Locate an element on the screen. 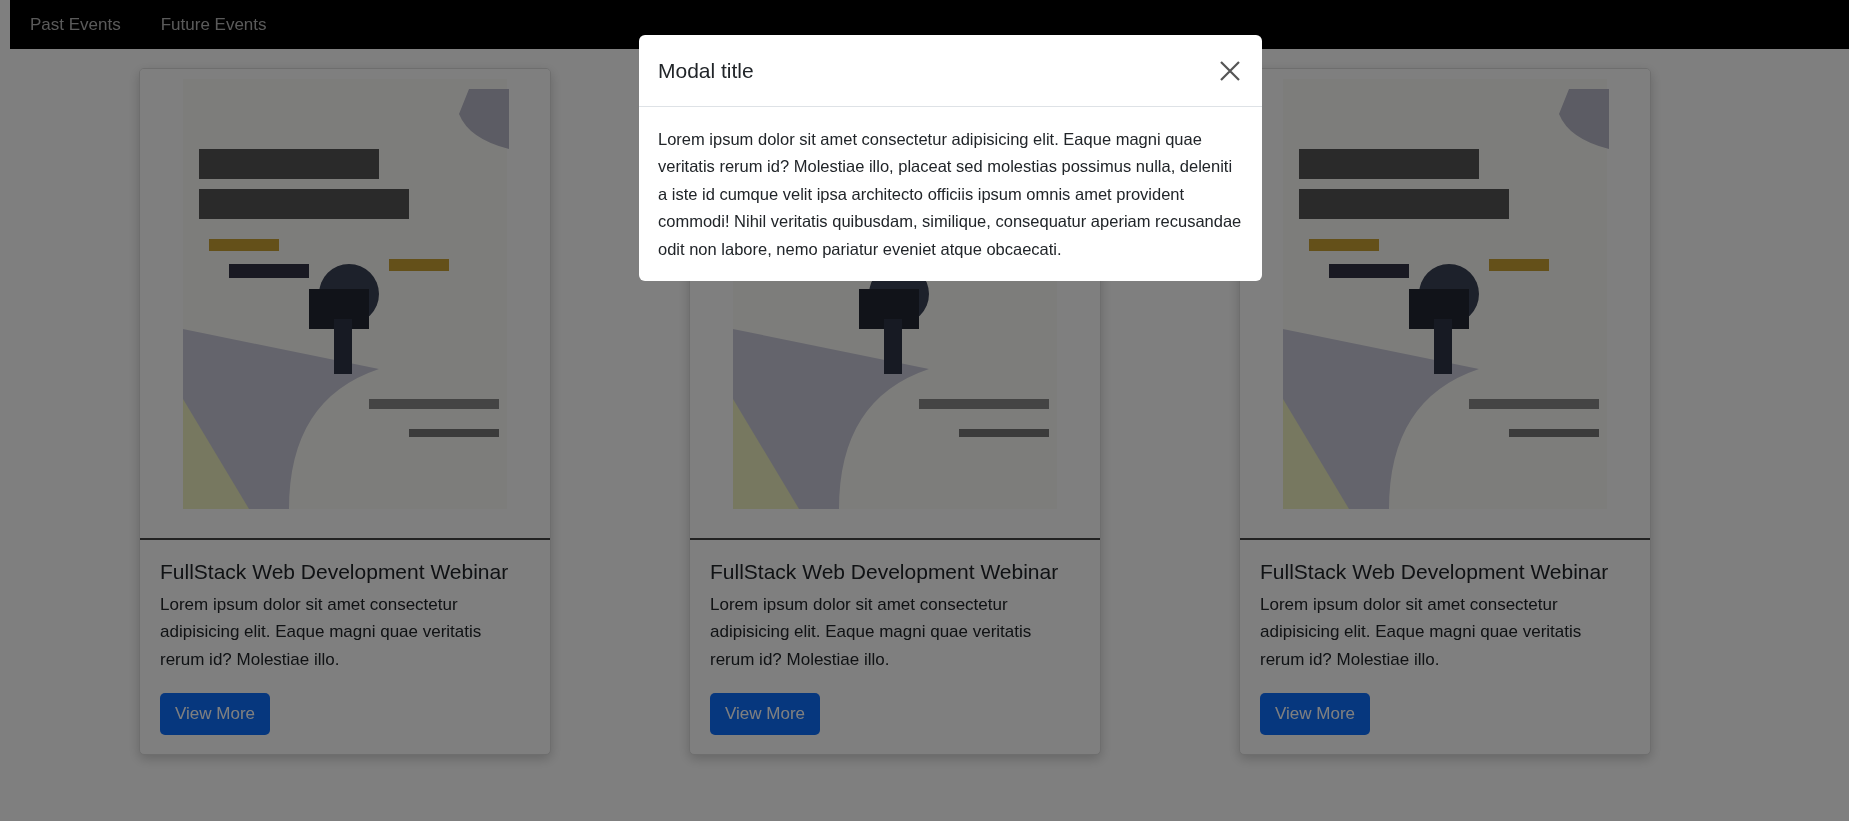 Image resolution: width=1849 pixels, height=821 pixels. modal-body-text: Lorem ipsum dolor sit amet consectetur adipisicing elit. Eaque magni quae veritatis rerum id? Molestiae illo, placeat sed molestias possimus nulla, deleniti a iste id cumque velit ipsa architecto officiis ipsum omnis amet provident commodi! Nihil veritatis quibusdam, similique, consequatur aperiam recusandae odit non labore, nemo pariatur eveniet atque obcaecati. is located at coordinates (950, 194).